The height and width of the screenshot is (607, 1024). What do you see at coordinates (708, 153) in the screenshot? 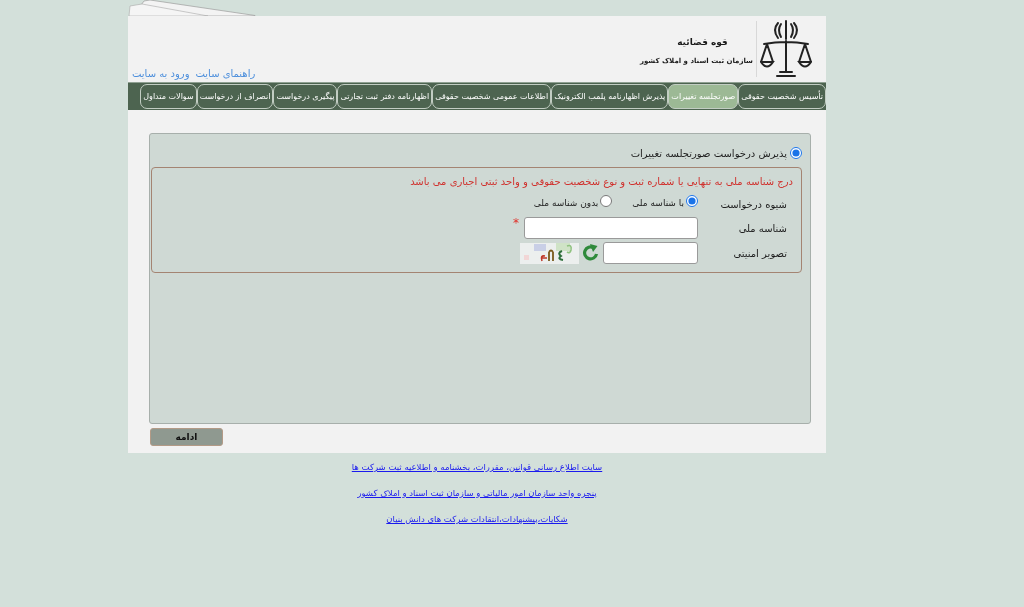
I see `radio-label: پذیرش درخواست صورتجلسه تغییرات` at bounding box center [708, 153].